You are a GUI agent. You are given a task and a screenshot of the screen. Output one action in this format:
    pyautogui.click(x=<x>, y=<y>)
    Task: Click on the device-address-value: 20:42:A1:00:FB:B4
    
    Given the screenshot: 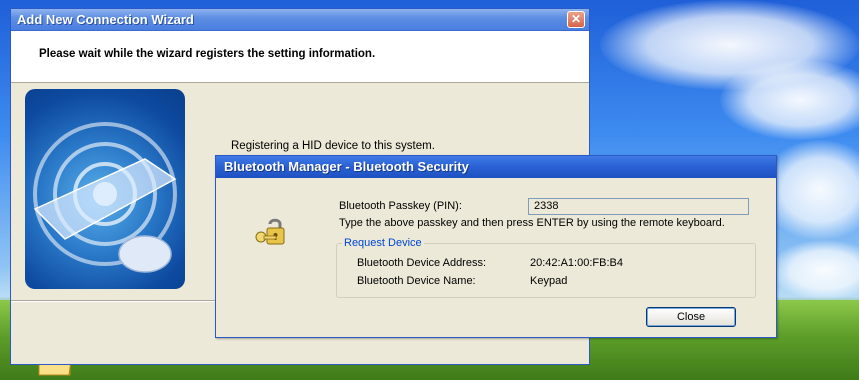 What is the action you would take?
    pyautogui.click(x=576, y=263)
    